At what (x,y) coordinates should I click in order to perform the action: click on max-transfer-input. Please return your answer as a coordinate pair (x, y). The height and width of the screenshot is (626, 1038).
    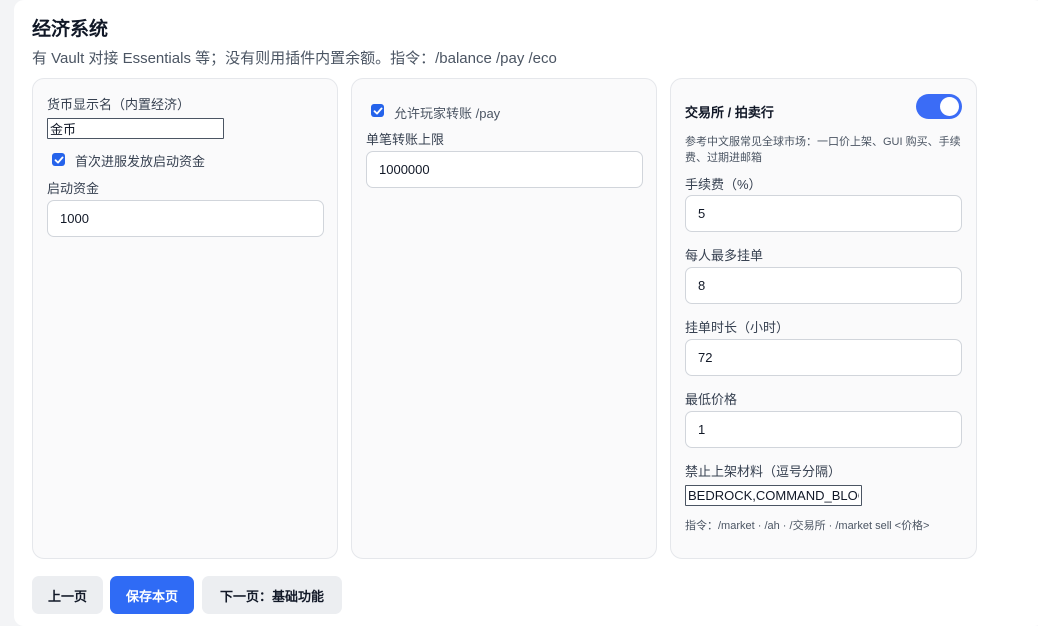
    Looking at the image, I should click on (504, 169).